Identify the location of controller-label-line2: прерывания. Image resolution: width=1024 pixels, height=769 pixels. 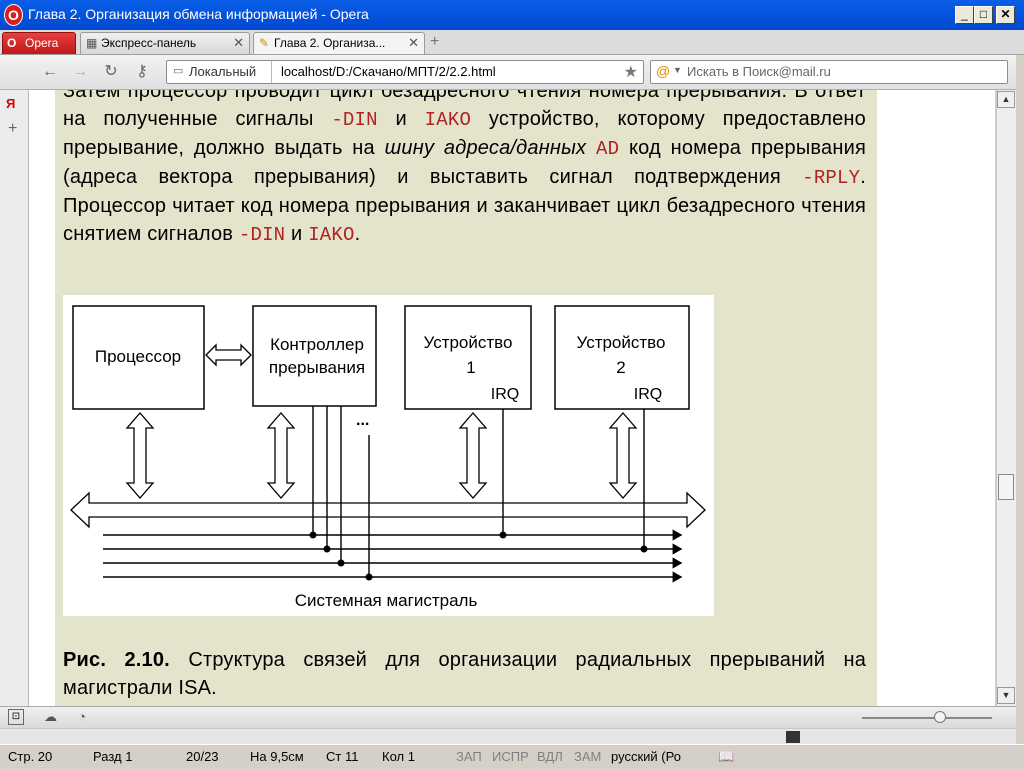
(317, 367).